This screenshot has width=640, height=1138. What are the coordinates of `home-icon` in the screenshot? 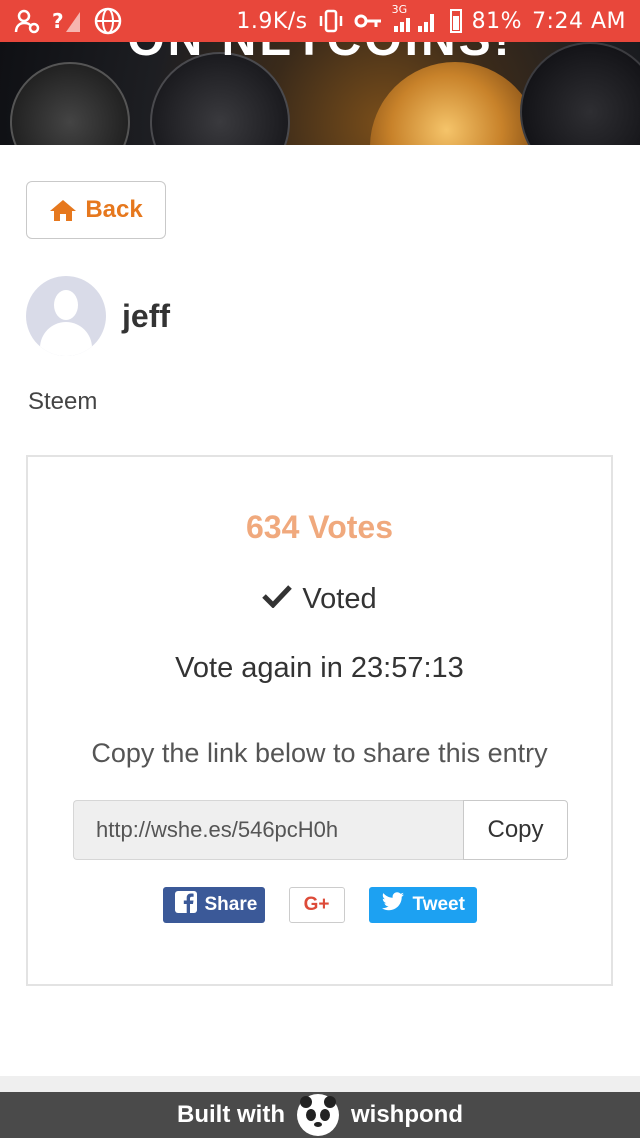 It's located at (63, 210).